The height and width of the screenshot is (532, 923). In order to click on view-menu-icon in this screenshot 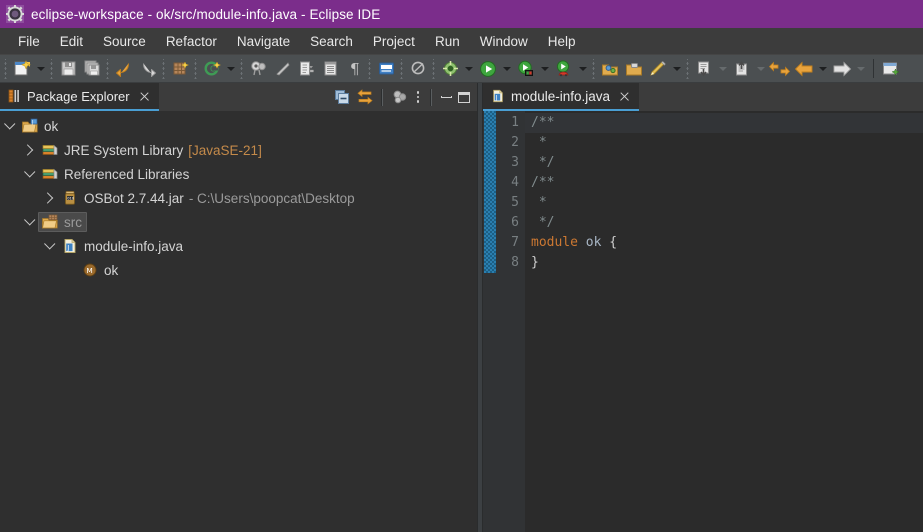, I will do `click(399, 97)`.